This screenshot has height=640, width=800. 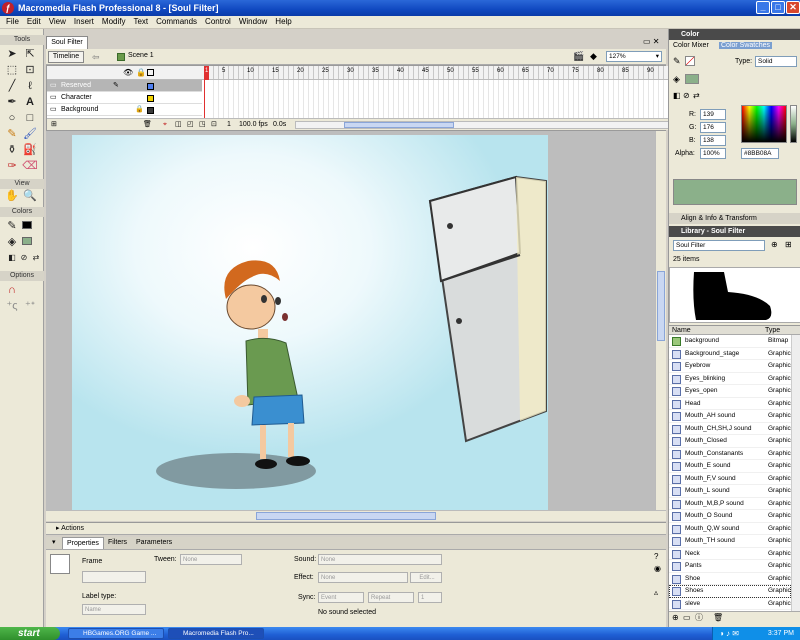 What do you see at coordinates (746, 45) in the screenshot?
I see `tab-color-swatches: Color Swatches` at bounding box center [746, 45].